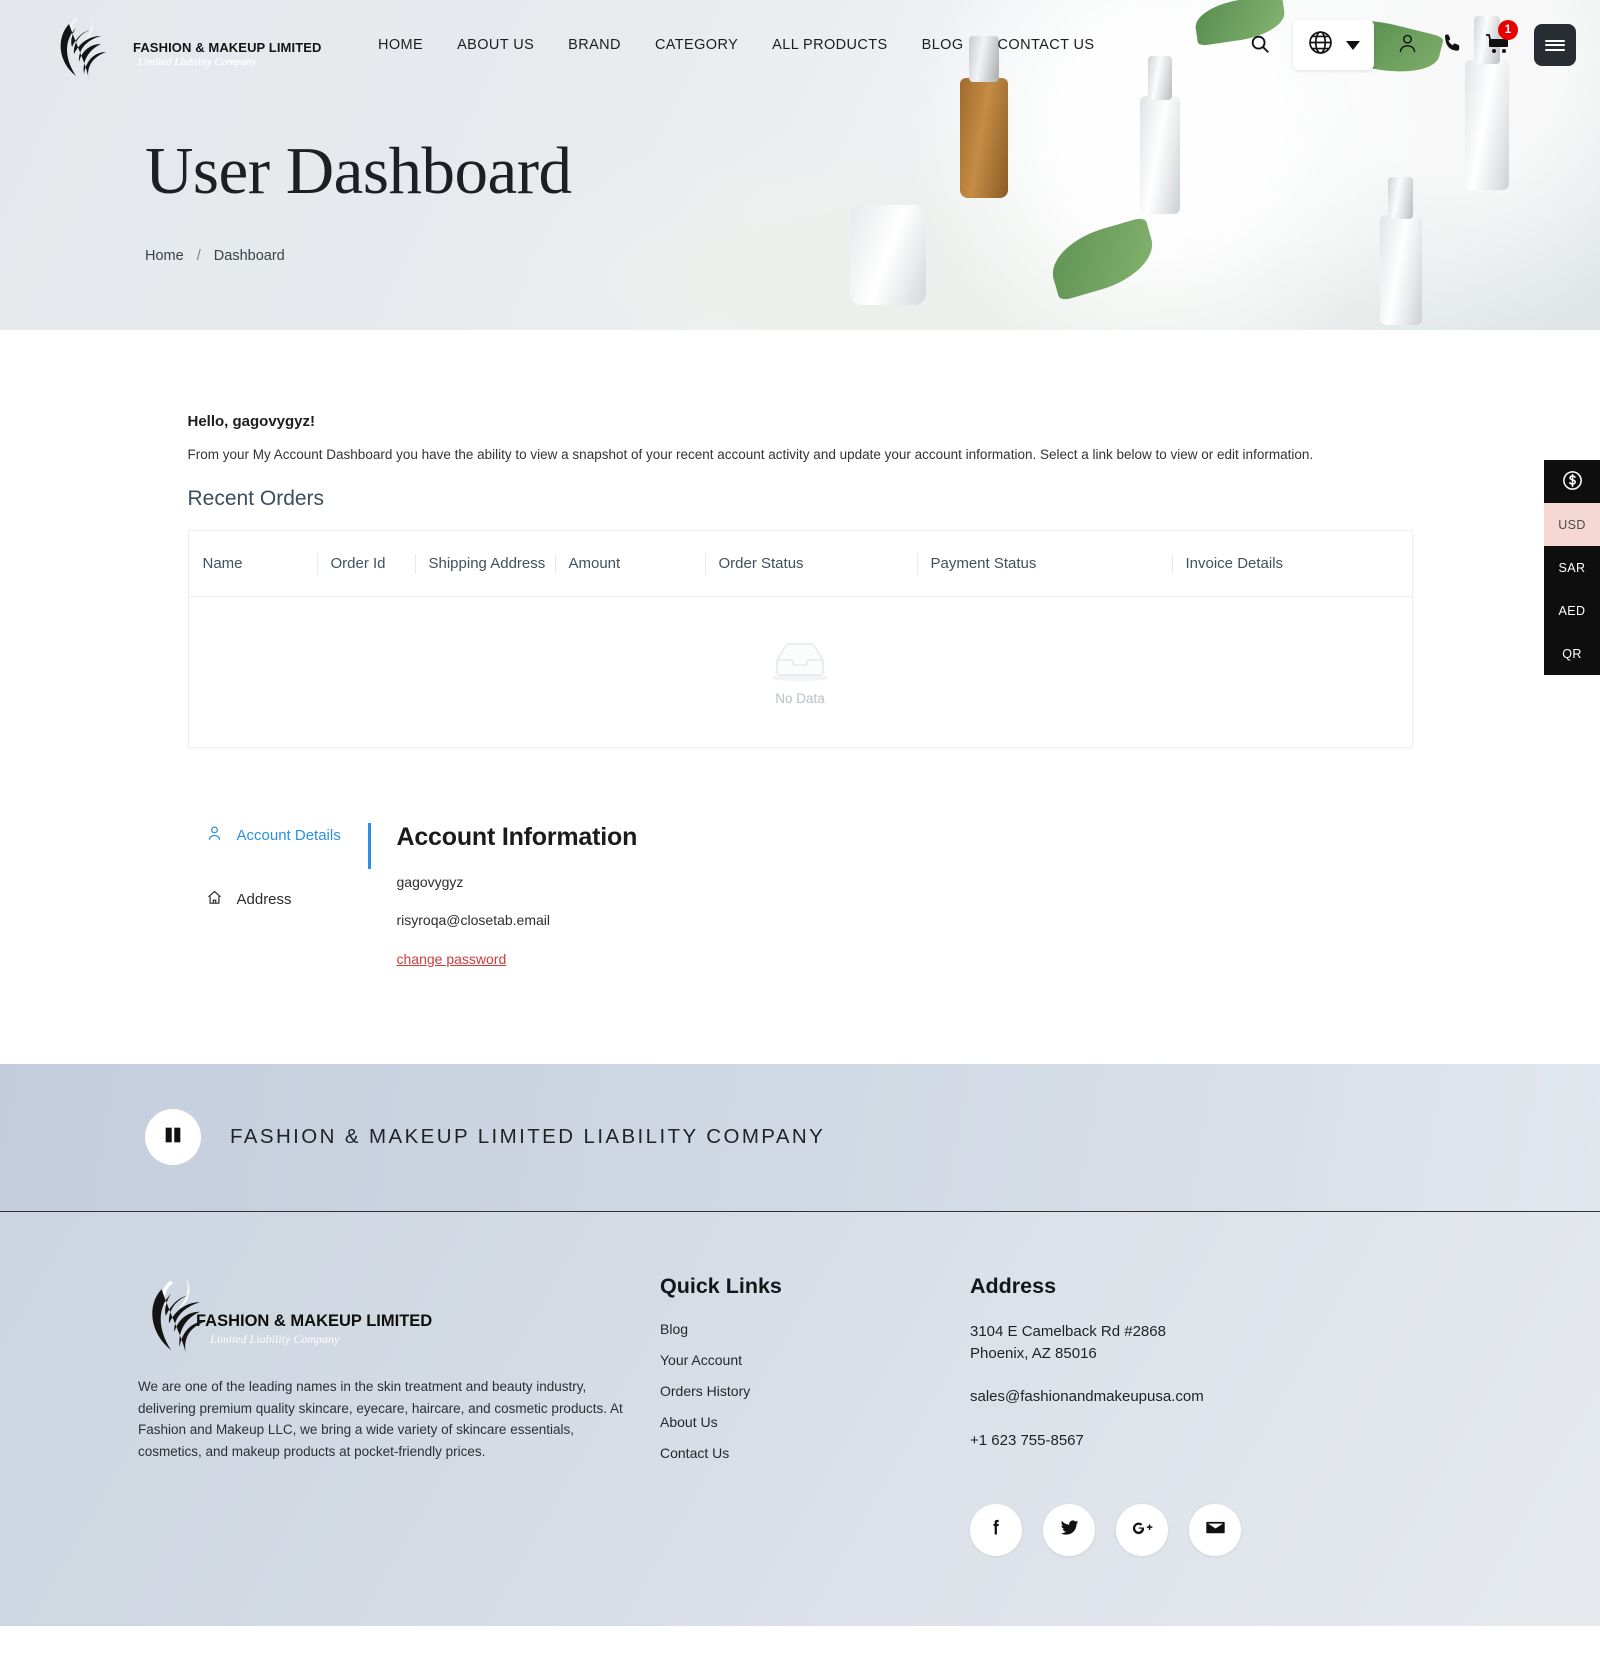 The width and height of the screenshot is (1600, 1663). I want to click on search-icon, so click(1260, 45).